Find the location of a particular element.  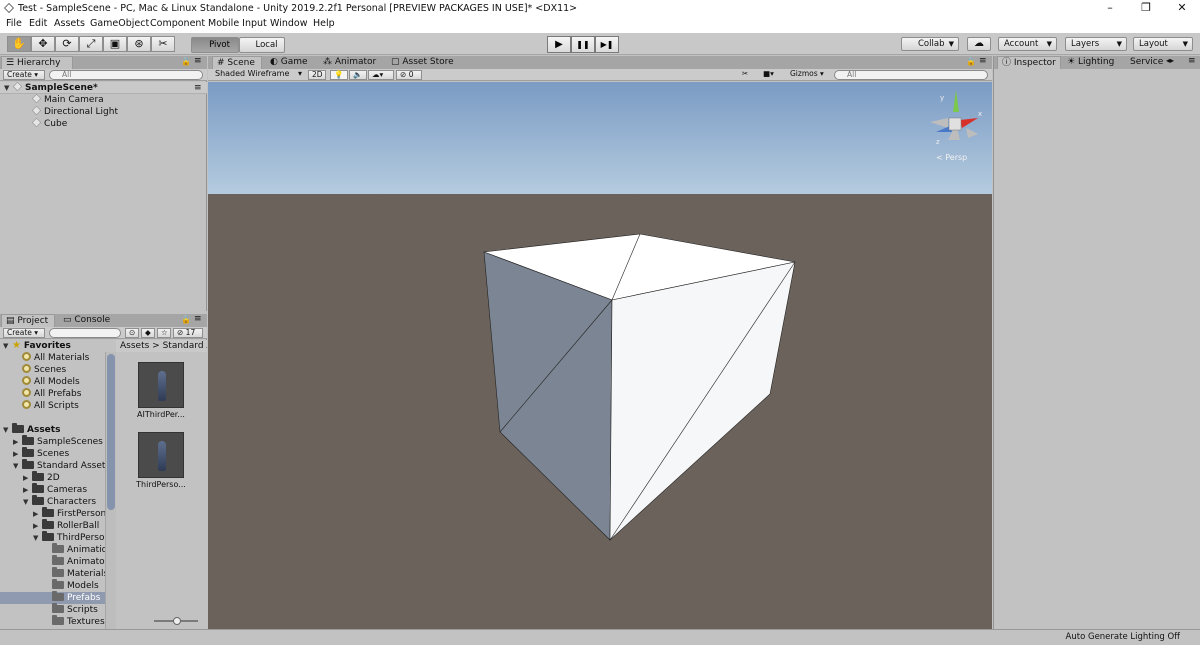

scene-row: ▼ SampleScene* ≡ is located at coordinates (103, 87).